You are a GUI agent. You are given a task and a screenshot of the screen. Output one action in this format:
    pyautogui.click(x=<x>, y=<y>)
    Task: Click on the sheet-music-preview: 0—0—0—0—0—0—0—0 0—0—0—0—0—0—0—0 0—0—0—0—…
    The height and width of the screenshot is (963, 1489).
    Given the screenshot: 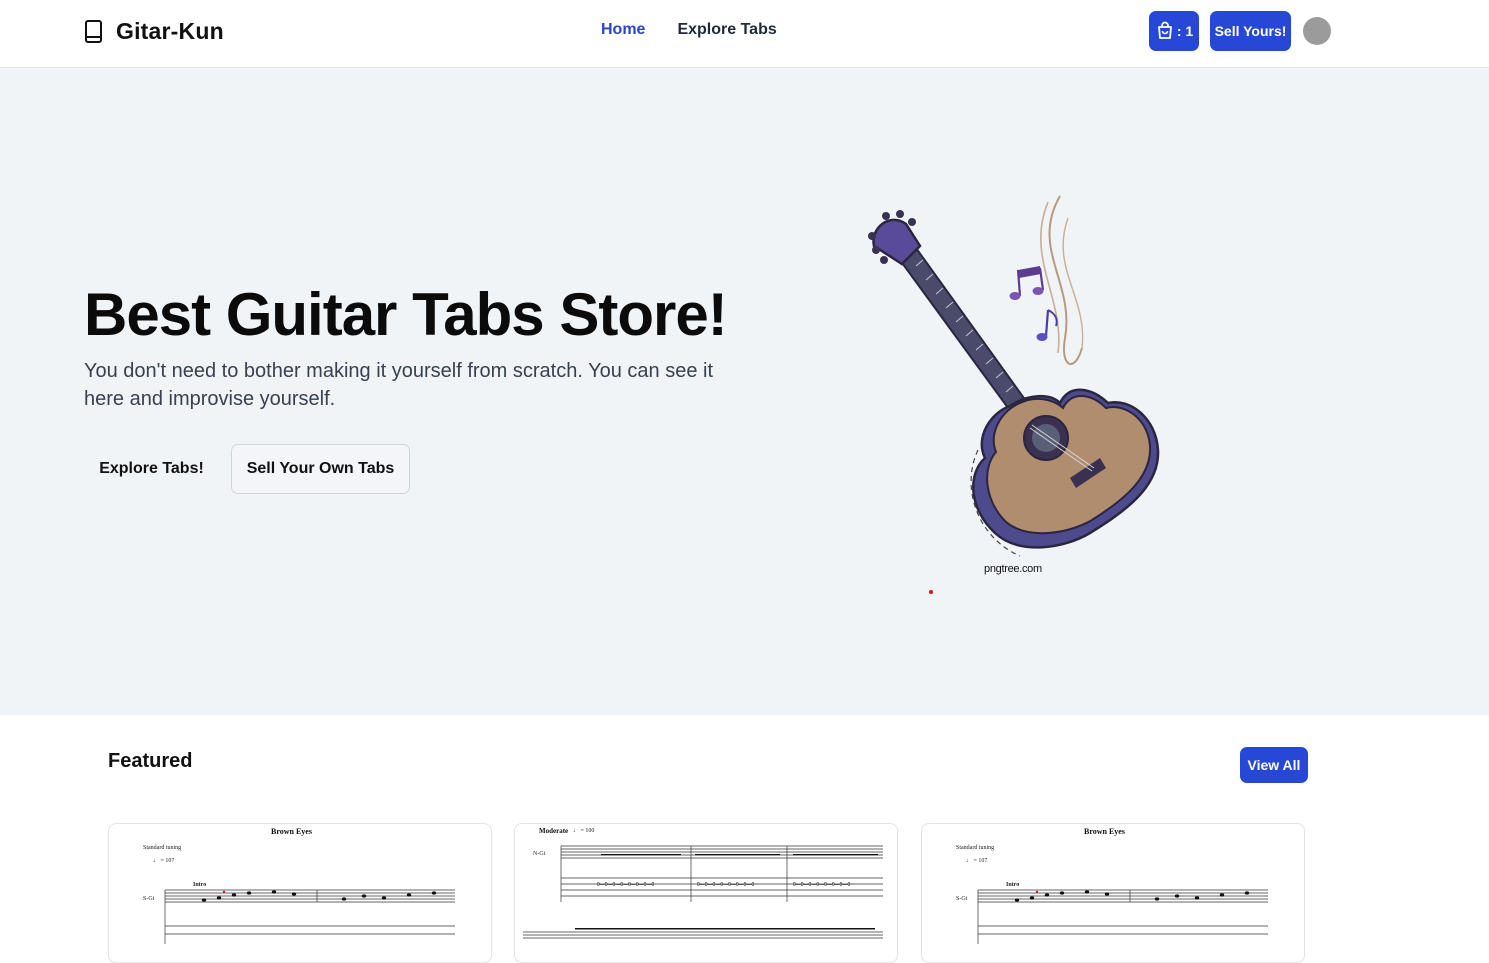 What is the action you would take?
    pyautogui.click(x=703, y=892)
    